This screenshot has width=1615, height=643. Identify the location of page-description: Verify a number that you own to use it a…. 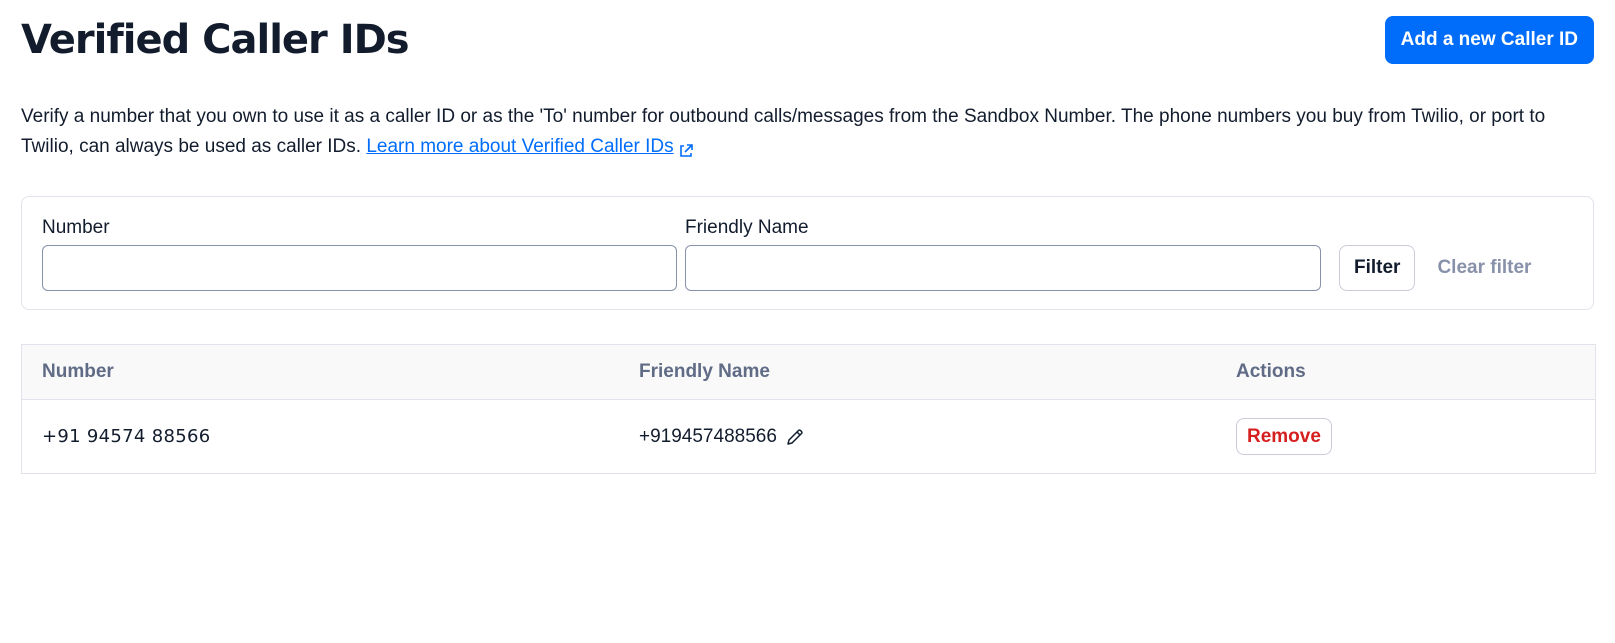
(808, 132).